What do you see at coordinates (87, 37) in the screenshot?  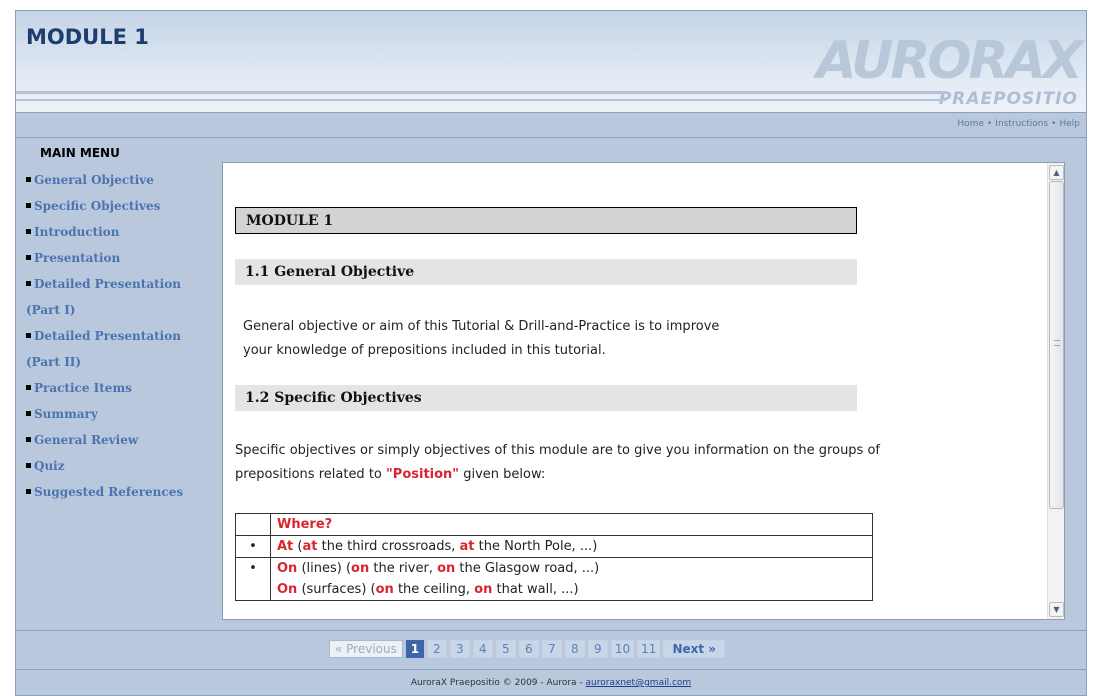 I see `page-title: MODULE 1` at bounding box center [87, 37].